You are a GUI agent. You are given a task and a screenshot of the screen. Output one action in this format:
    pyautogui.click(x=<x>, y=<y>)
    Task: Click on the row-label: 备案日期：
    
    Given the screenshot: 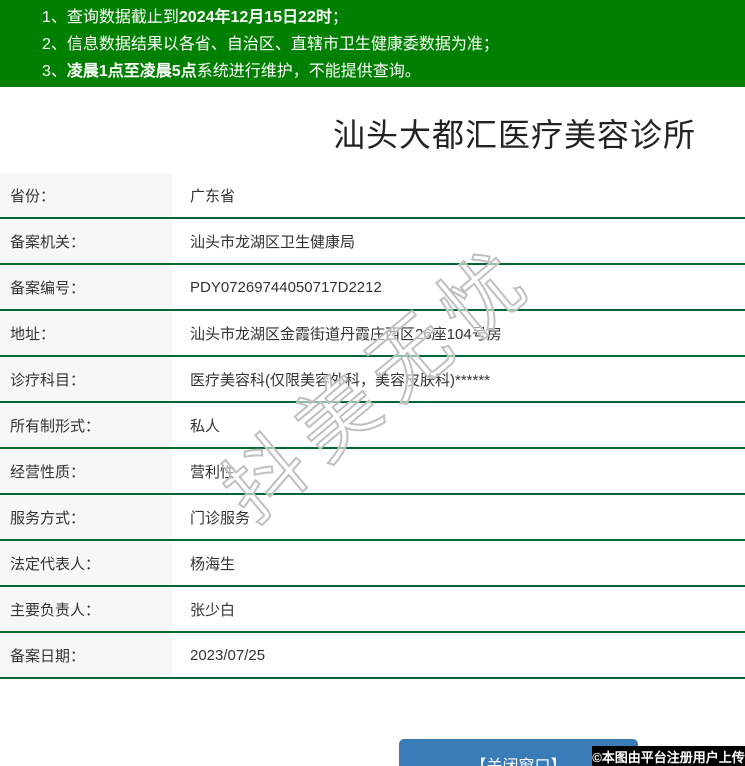 What is the action you would take?
    pyautogui.click(x=86, y=655)
    